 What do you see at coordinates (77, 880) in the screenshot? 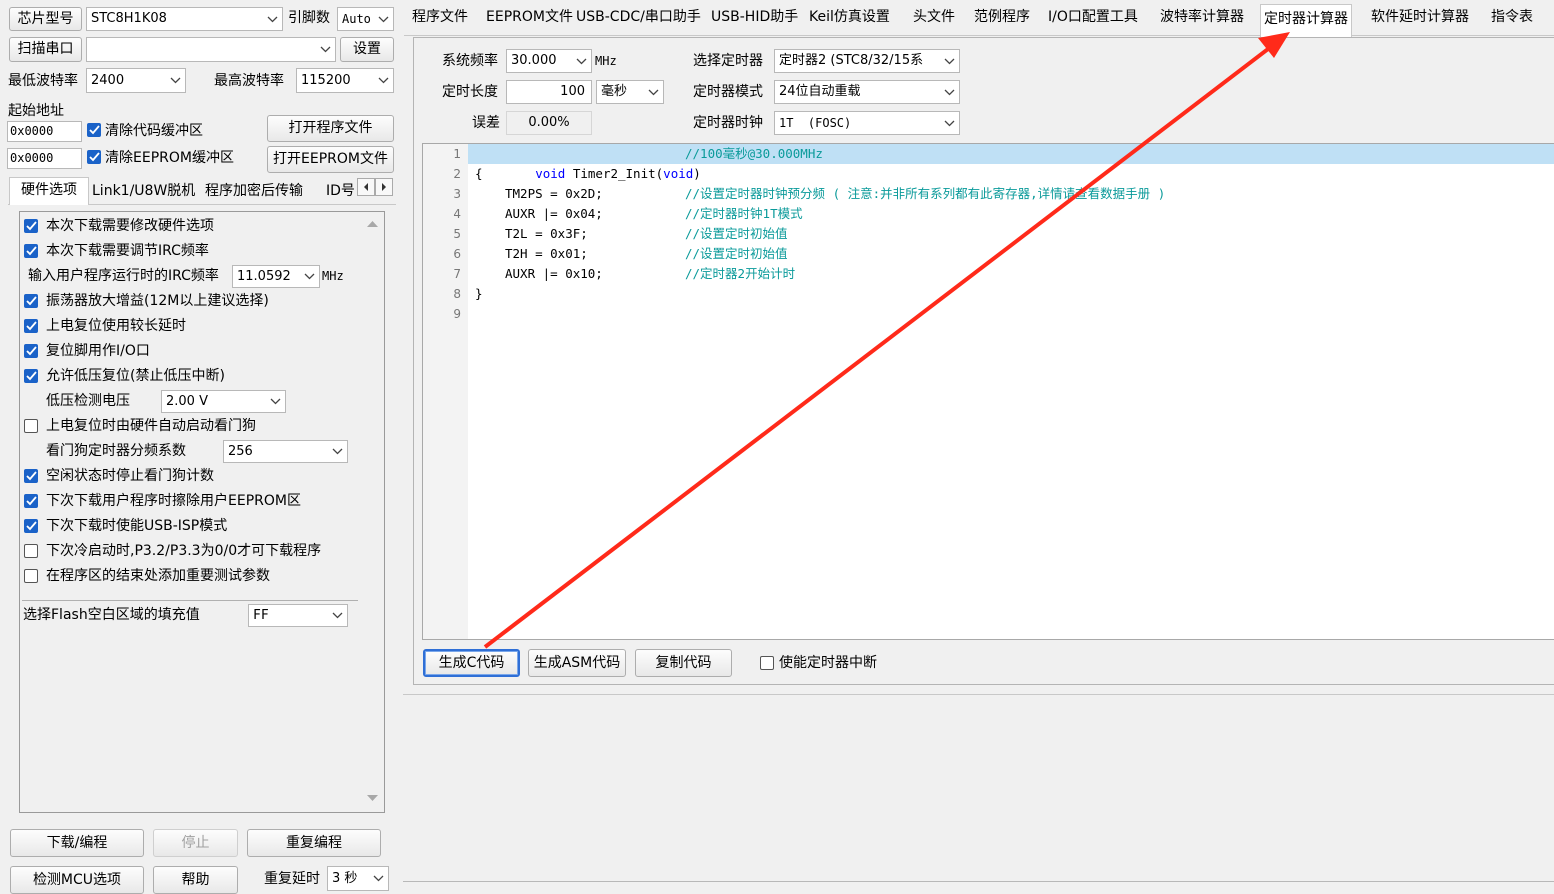
I see `detect-mcu-button: 检测MCU选项` at bounding box center [77, 880].